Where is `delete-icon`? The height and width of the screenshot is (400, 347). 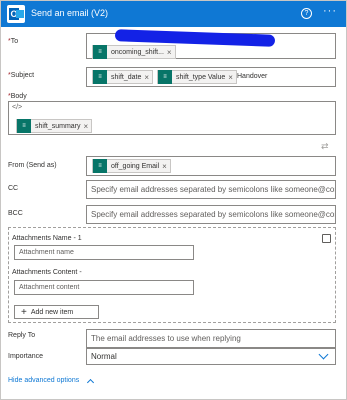 delete-icon is located at coordinates (326, 238).